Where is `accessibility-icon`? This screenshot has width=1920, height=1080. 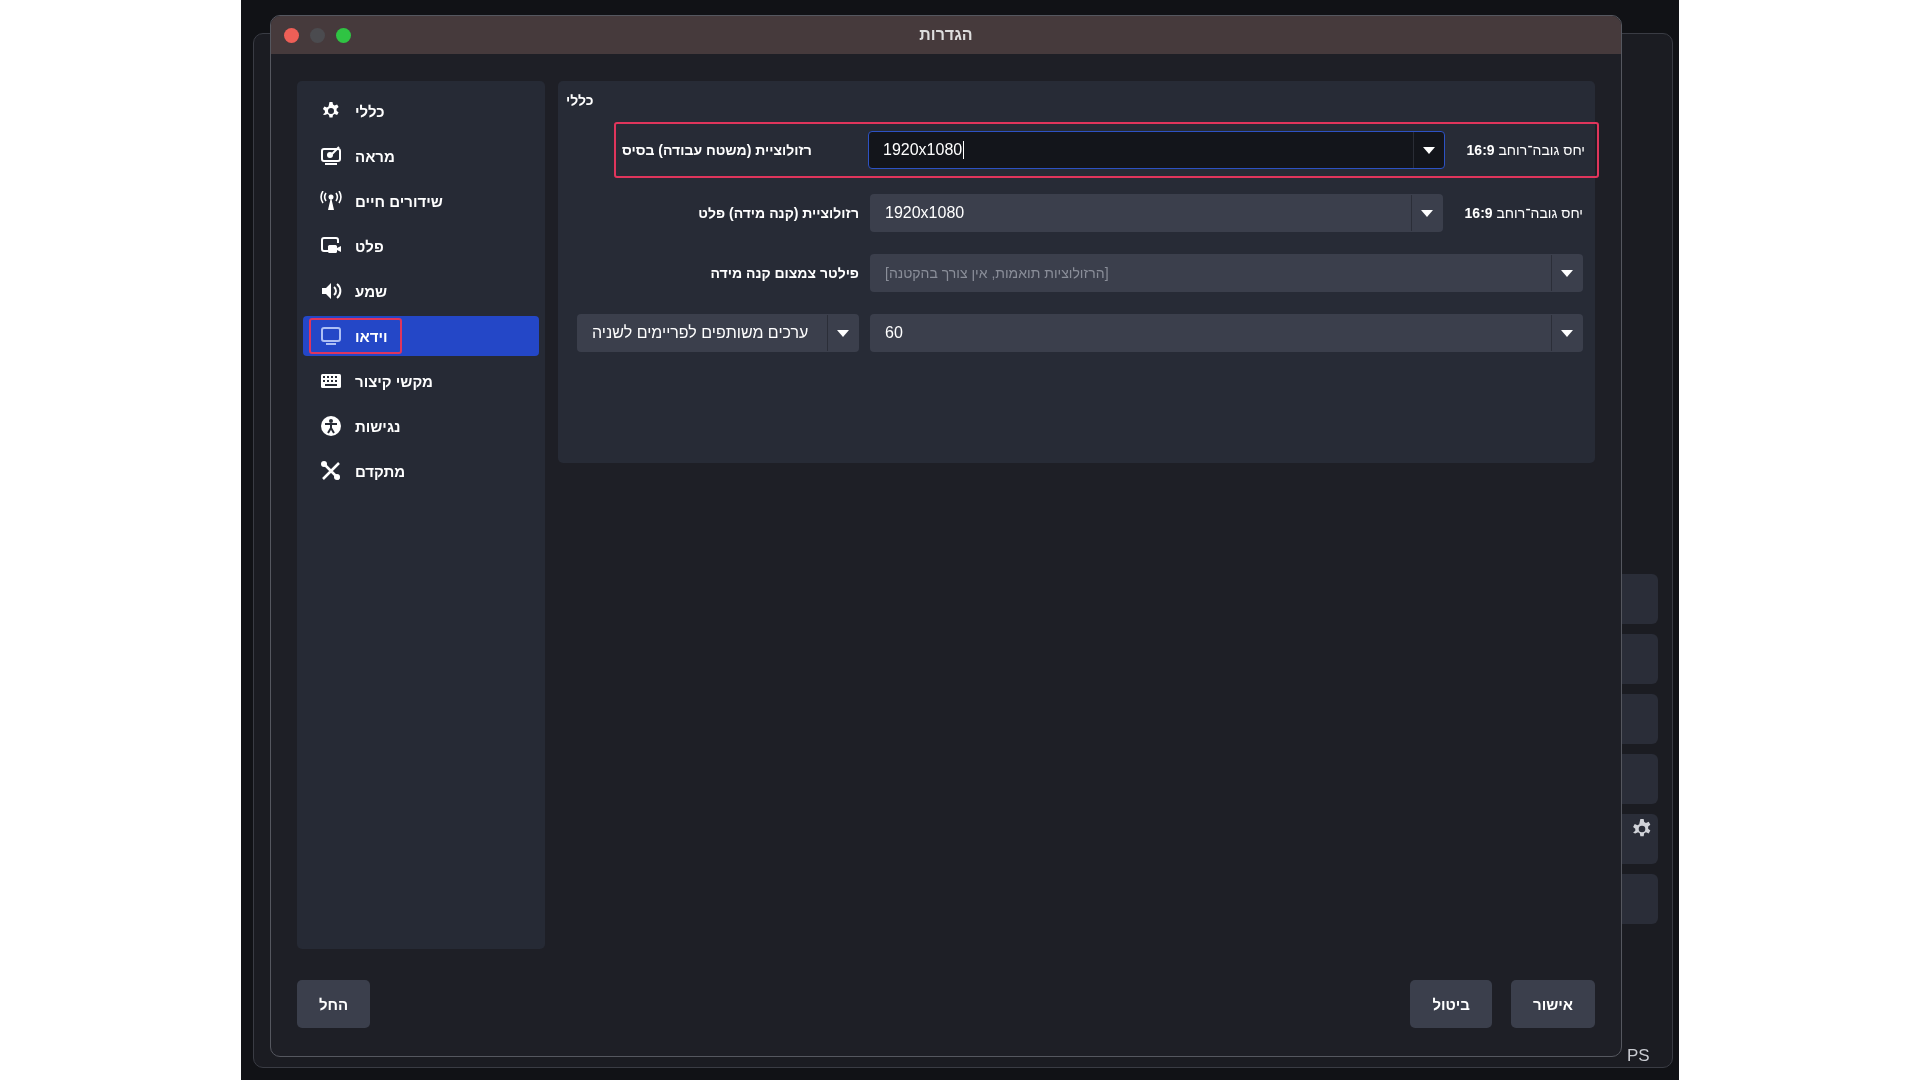 accessibility-icon is located at coordinates (331, 426).